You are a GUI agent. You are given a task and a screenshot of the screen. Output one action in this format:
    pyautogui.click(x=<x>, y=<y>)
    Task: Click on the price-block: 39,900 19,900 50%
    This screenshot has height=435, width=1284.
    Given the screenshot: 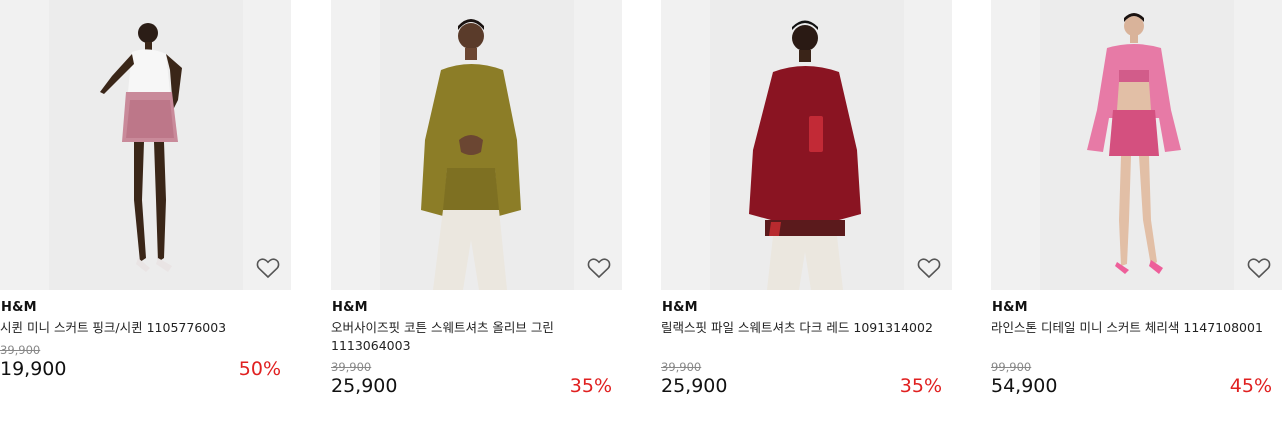 What is the action you would take?
    pyautogui.click(x=145, y=362)
    